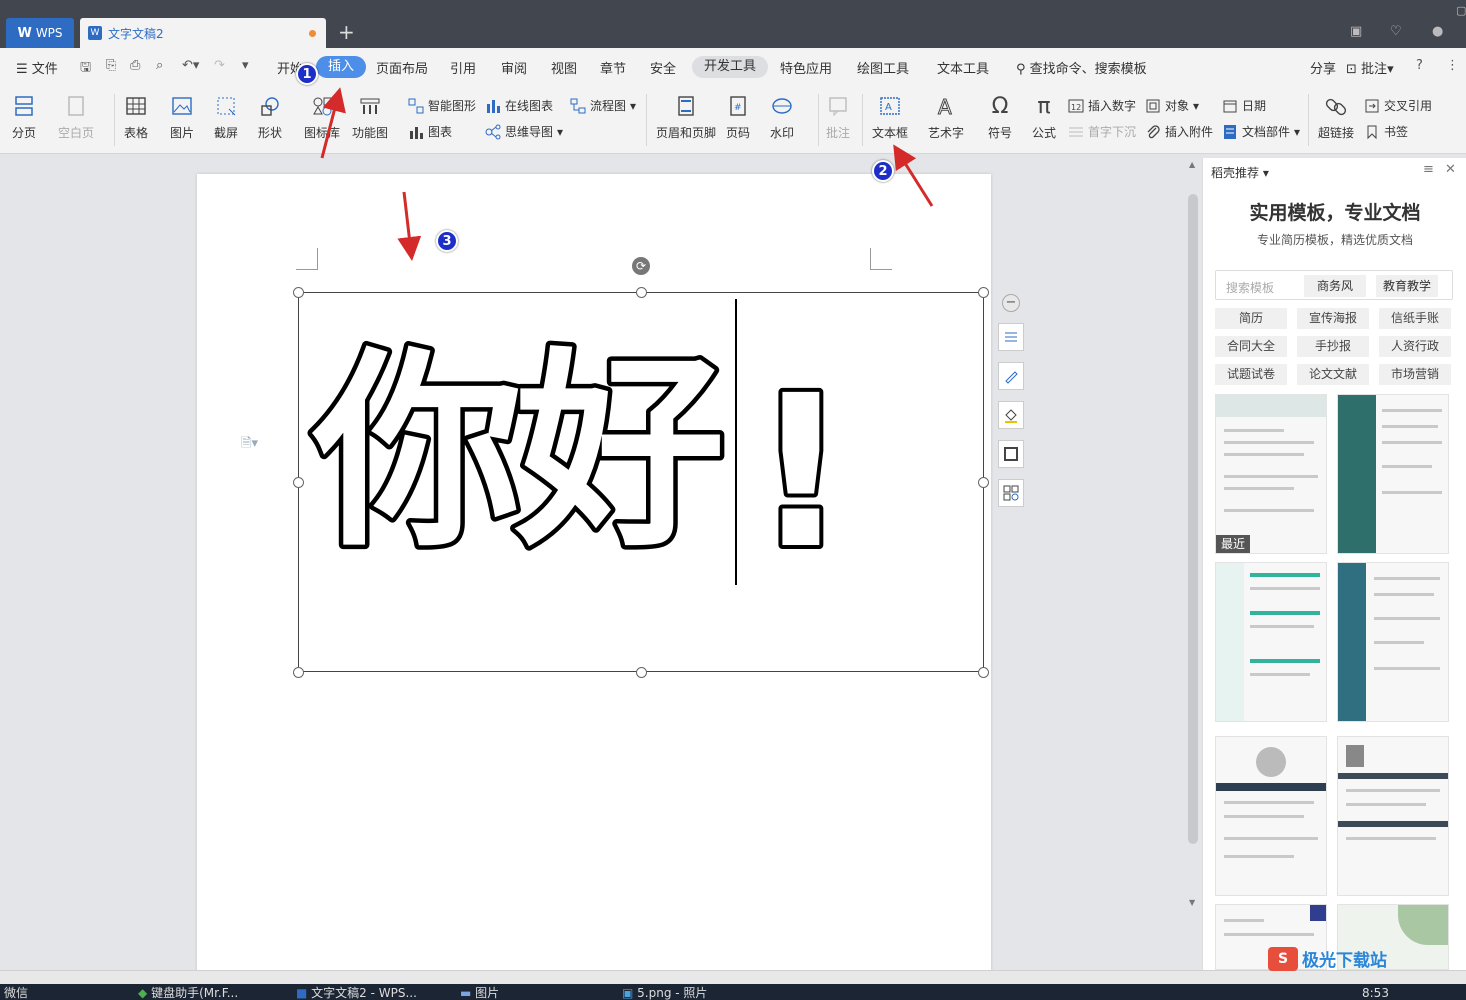 This screenshot has width=1466, height=1000. I want to click on category-resume: 简历, so click(1251, 318).